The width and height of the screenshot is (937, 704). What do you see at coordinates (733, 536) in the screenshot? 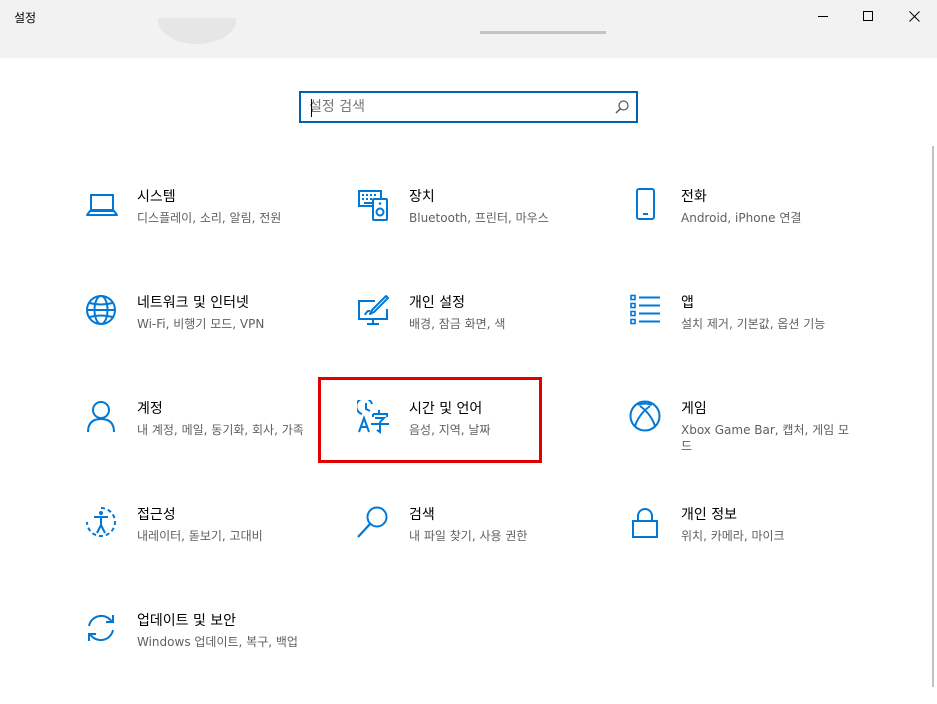
I see `tile-description: 위치, 카메라, 마이크` at bounding box center [733, 536].